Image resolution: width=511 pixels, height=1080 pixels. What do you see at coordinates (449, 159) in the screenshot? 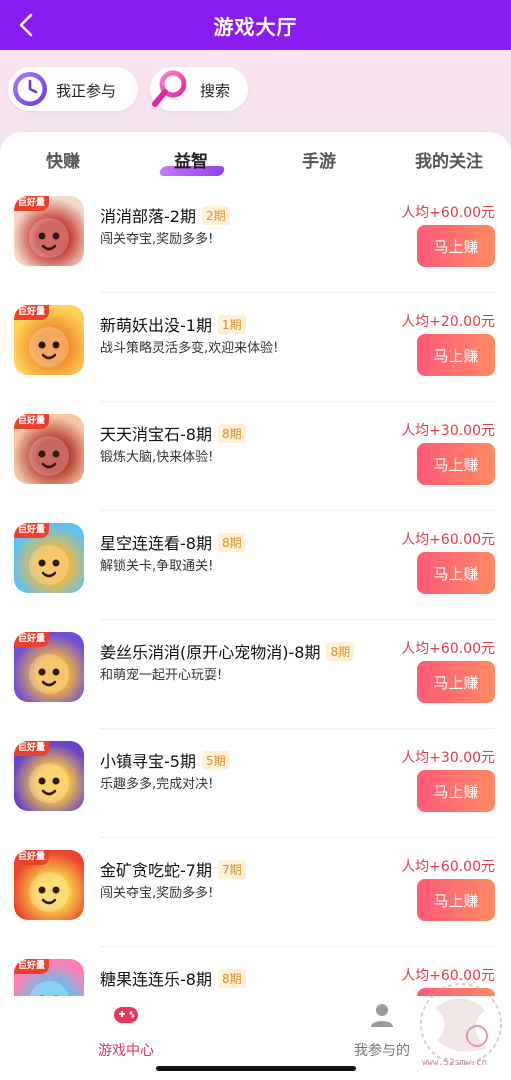
I see `tab-my-follows: 我的关注` at bounding box center [449, 159].